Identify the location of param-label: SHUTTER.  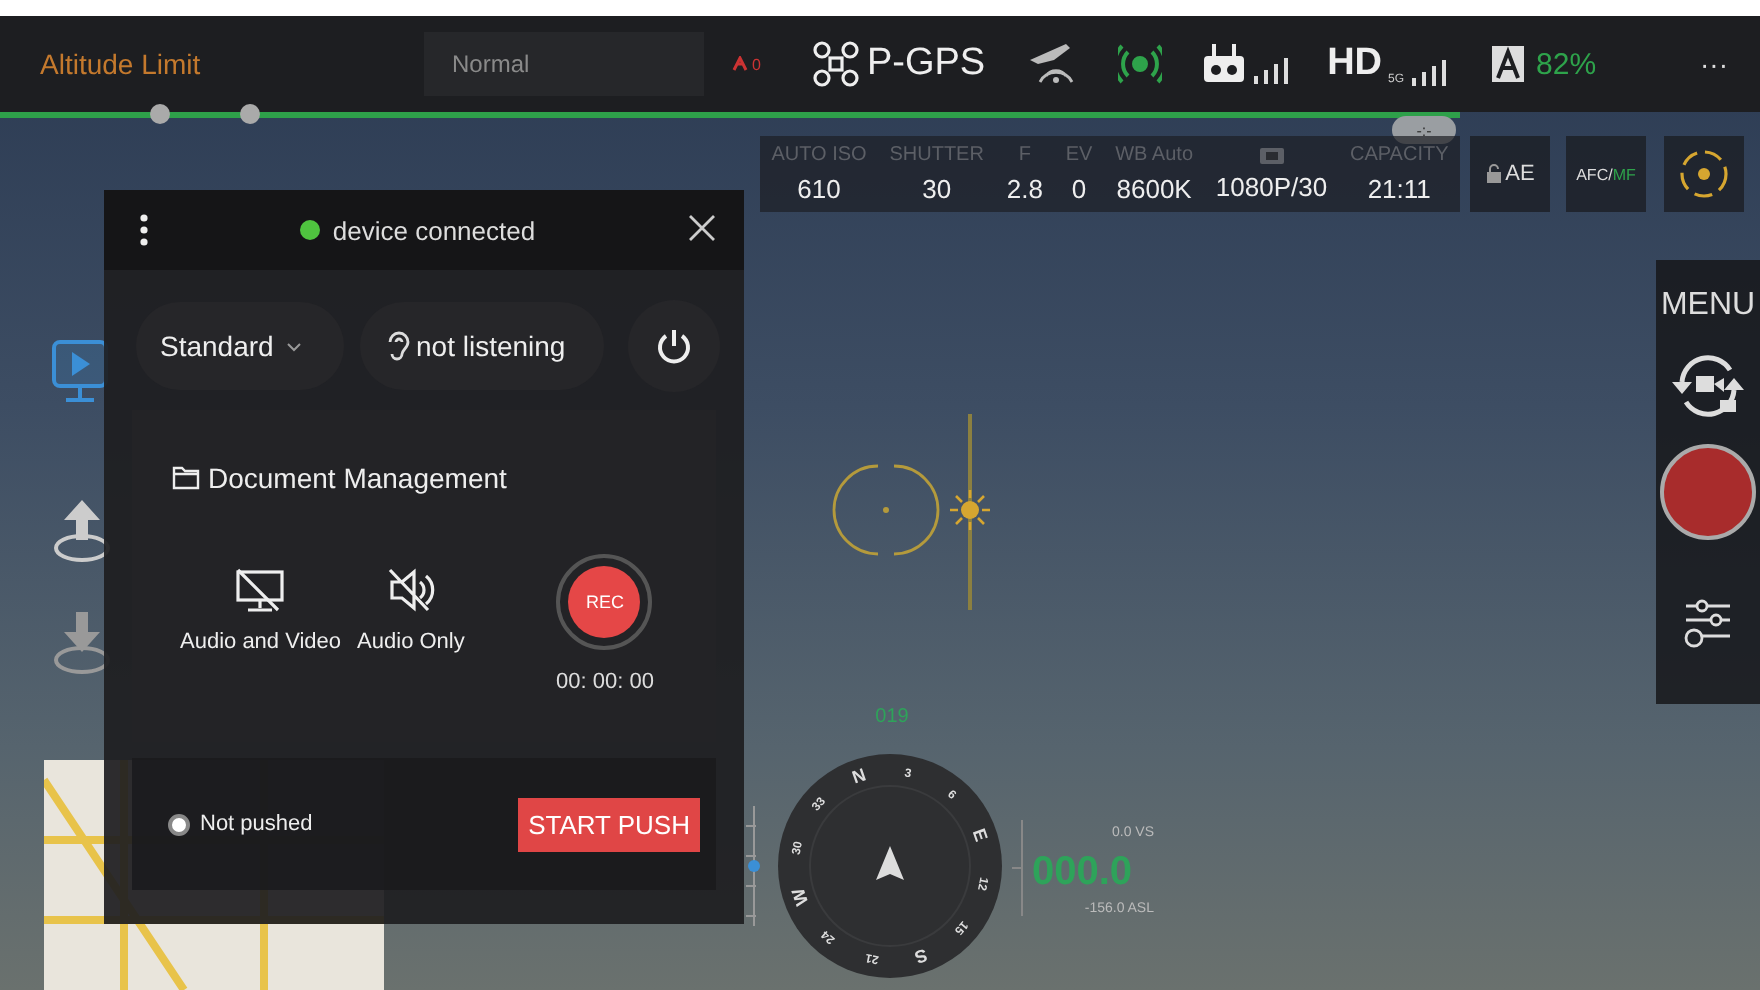
(936, 156).